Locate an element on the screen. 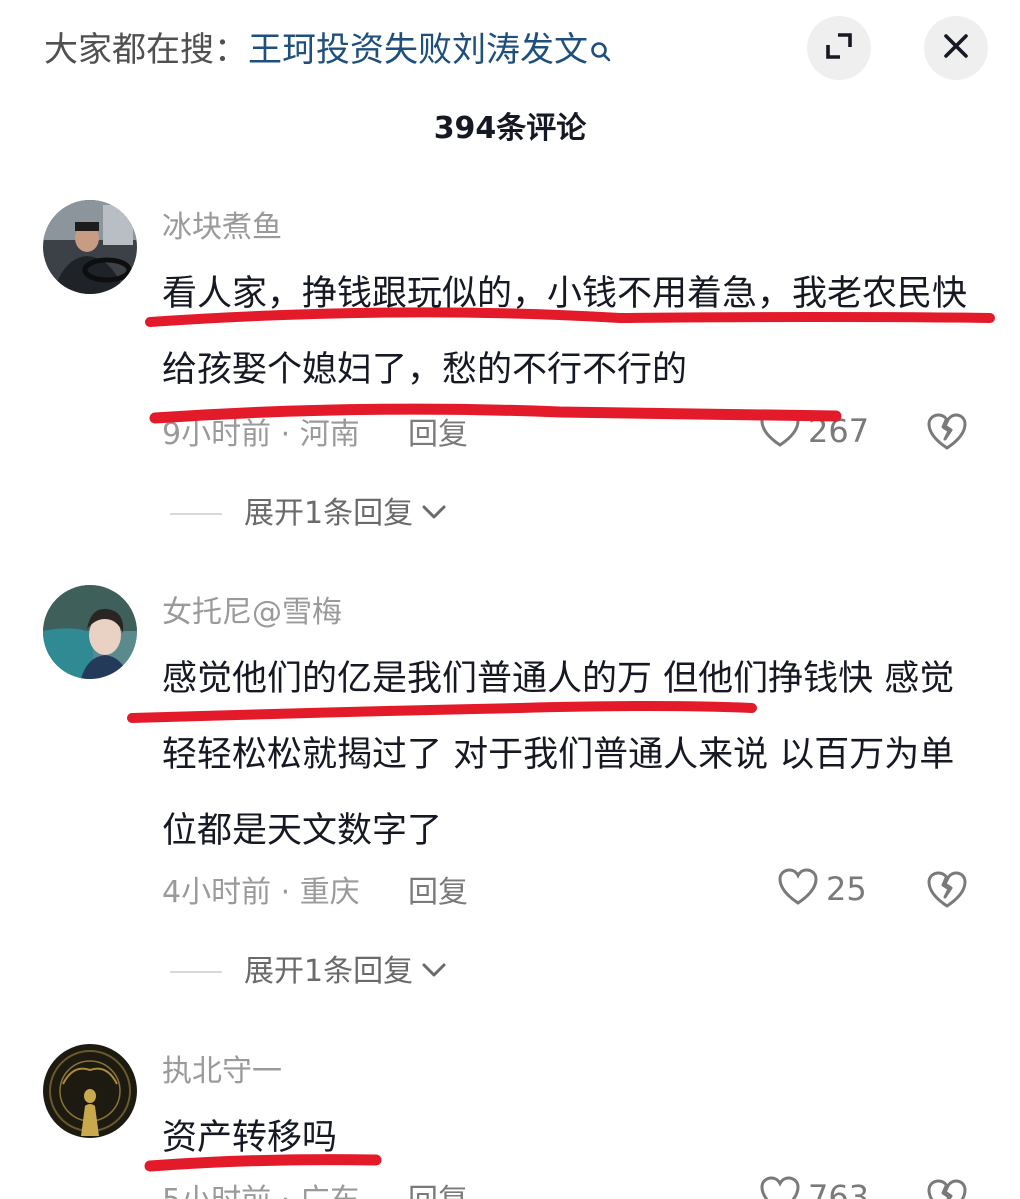 The height and width of the screenshot is (1199, 1020). close-icon is located at coordinates (956, 48).